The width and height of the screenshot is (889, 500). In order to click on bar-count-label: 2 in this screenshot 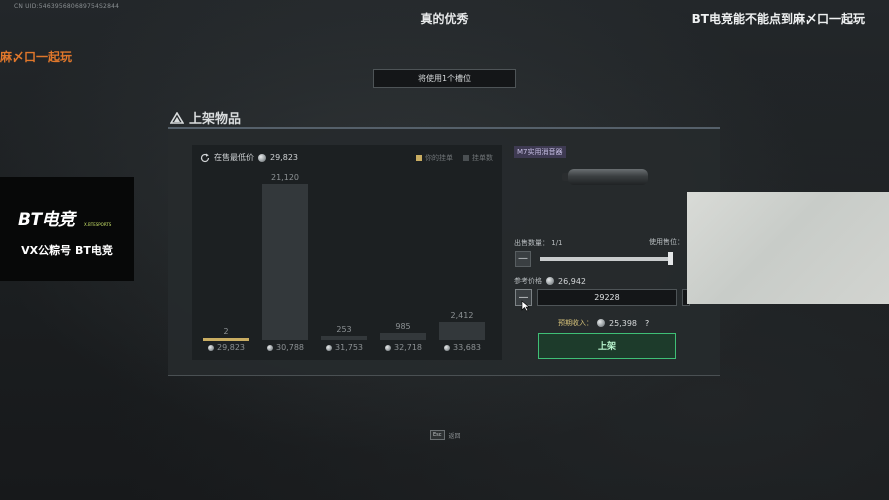, I will do `click(226, 331)`.